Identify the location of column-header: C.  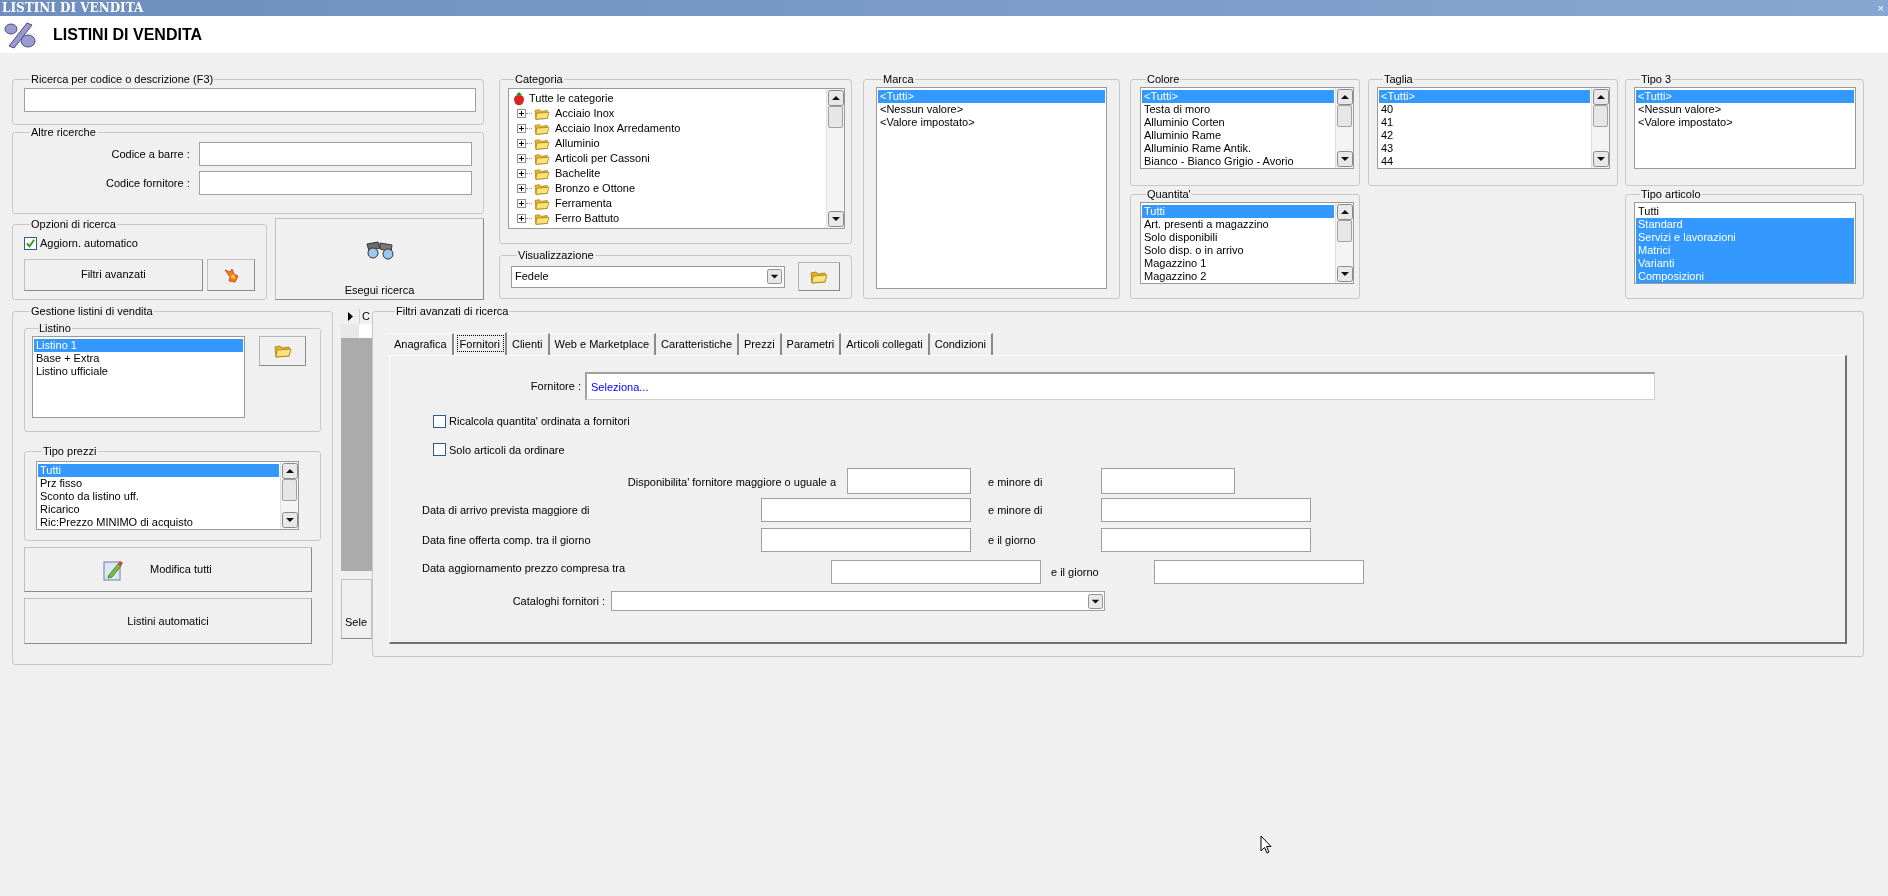
(365, 316).